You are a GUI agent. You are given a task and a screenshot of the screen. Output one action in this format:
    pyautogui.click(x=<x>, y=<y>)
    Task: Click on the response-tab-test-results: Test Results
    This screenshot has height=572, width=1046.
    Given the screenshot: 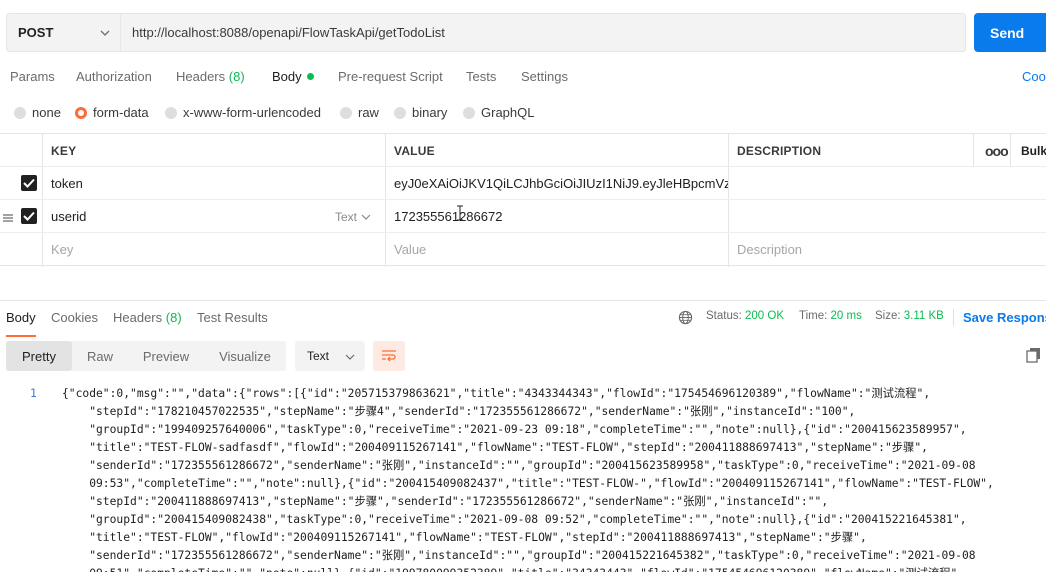 What is the action you would take?
    pyautogui.click(x=232, y=317)
    